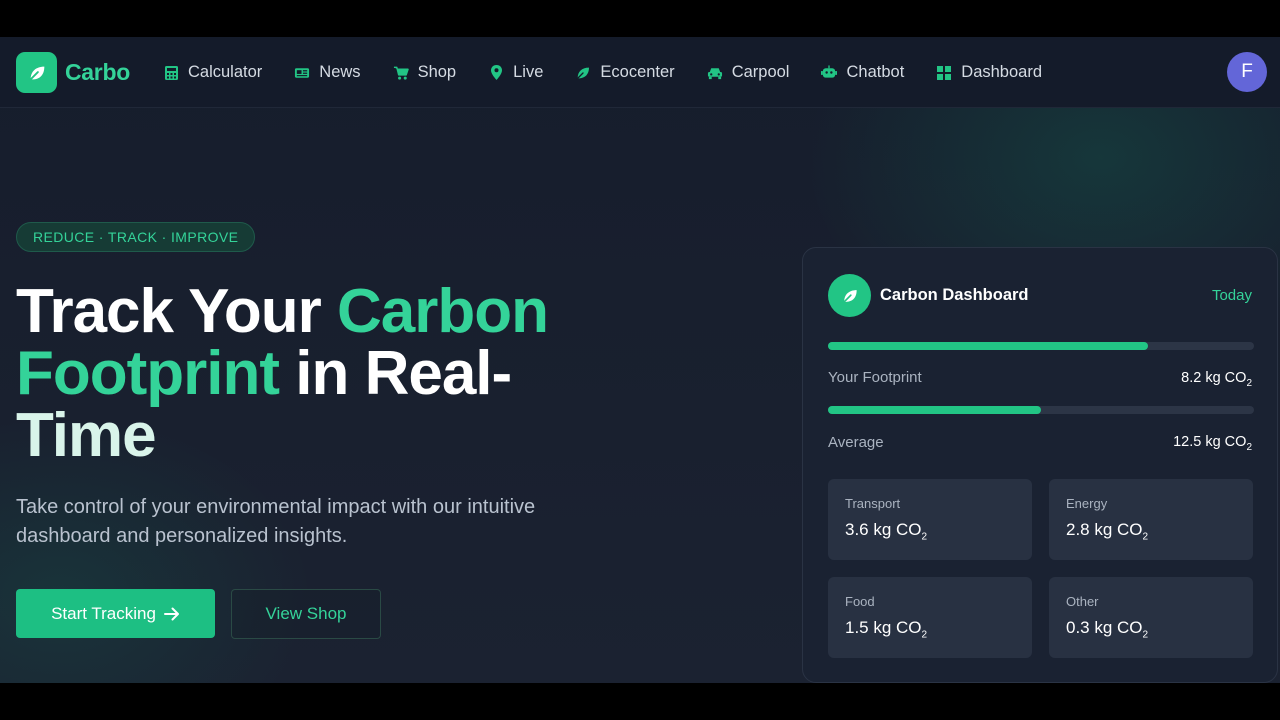 This screenshot has width=1280, height=720. What do you see at coordinates (1151, 519) in the screenshot?
I see `tile-energy: Energy 2.8 kg CO2` at bounding box center [1151, 519].